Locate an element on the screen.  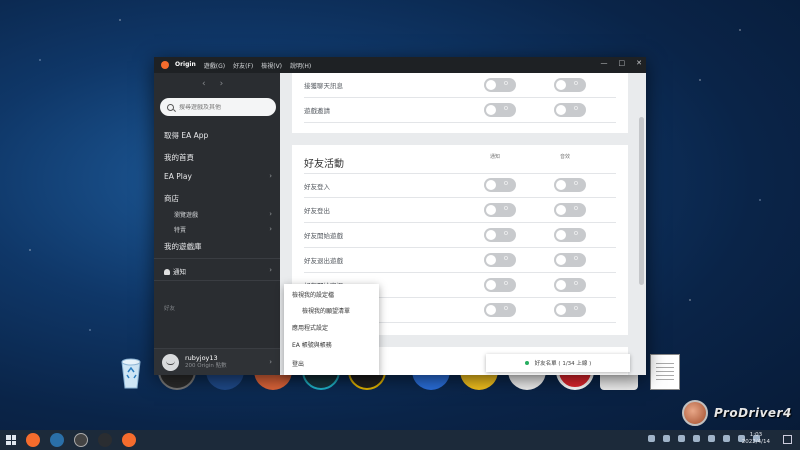
system-clock: 1:03 2022/4/14 is located at coordinates (756, 439).